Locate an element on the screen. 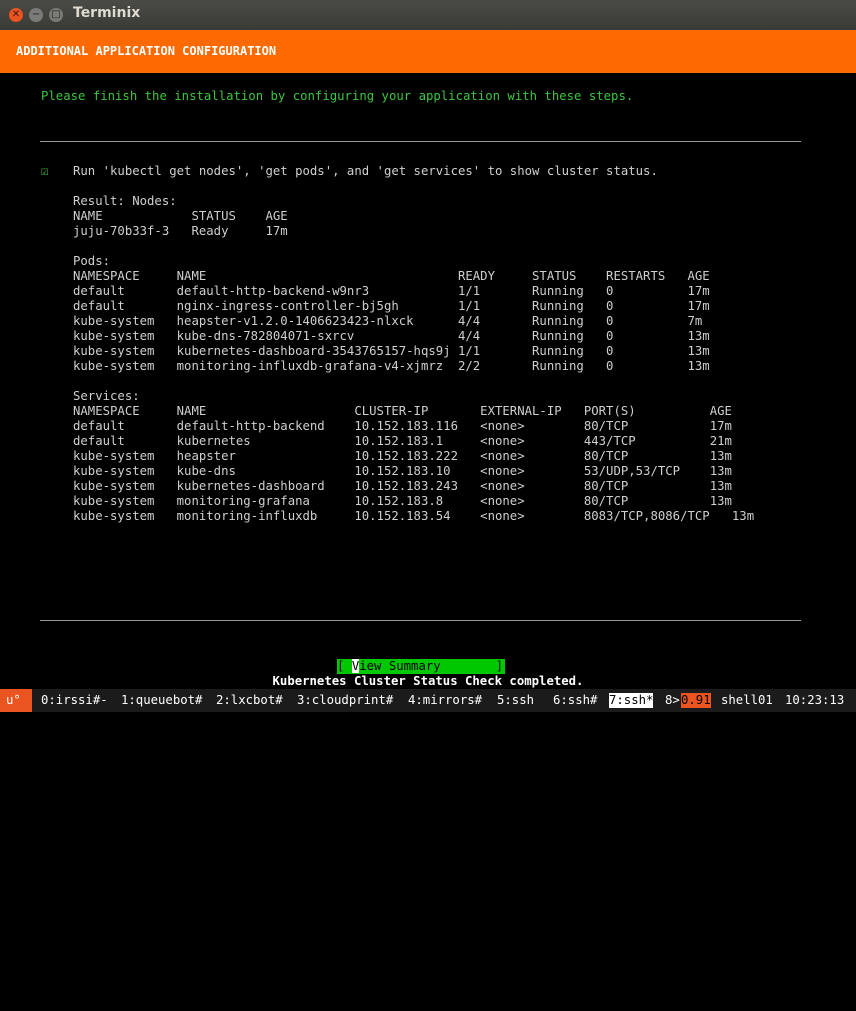 This screenshot has width=856, height=1011. output-line: Pods: is located at coordinates (92, 261).